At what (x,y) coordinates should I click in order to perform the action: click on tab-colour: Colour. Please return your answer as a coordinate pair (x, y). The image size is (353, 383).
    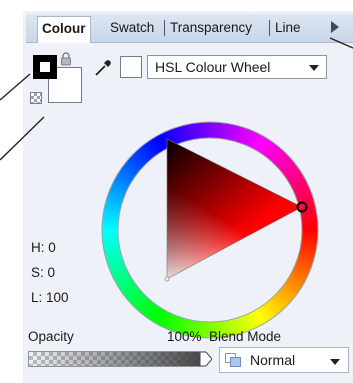
    Looking at the image, I should click on (64, 29).